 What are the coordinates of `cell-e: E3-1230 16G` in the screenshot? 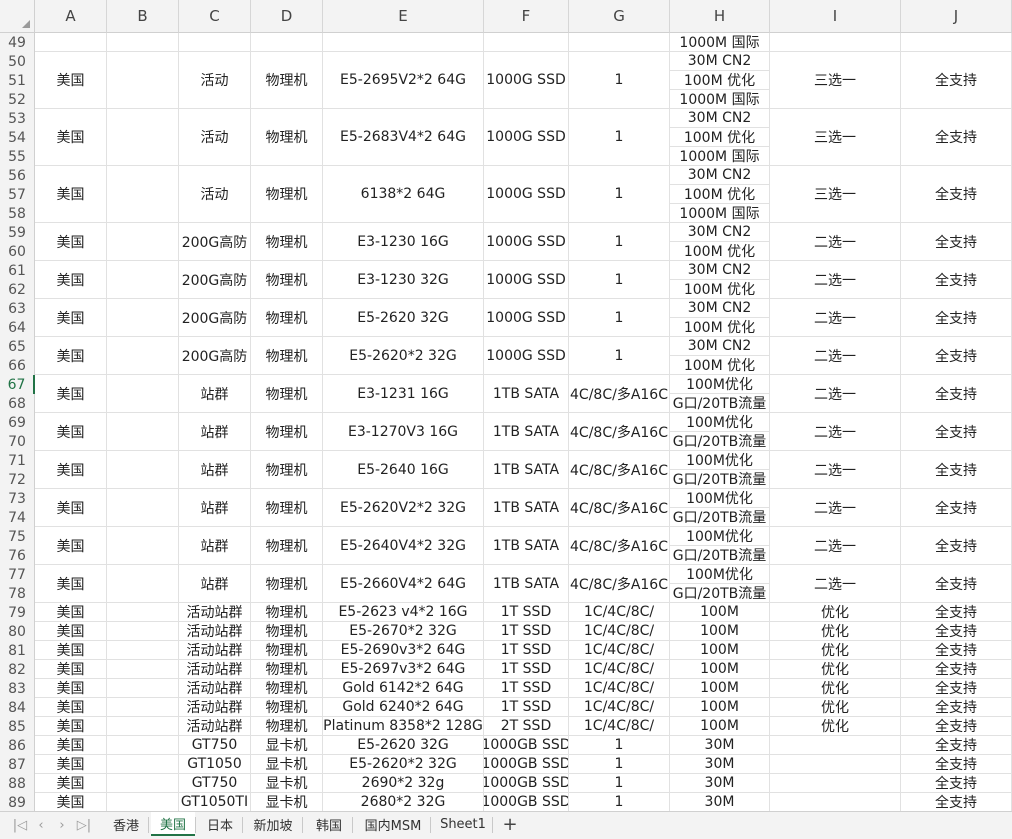 It's located at (403, 242).